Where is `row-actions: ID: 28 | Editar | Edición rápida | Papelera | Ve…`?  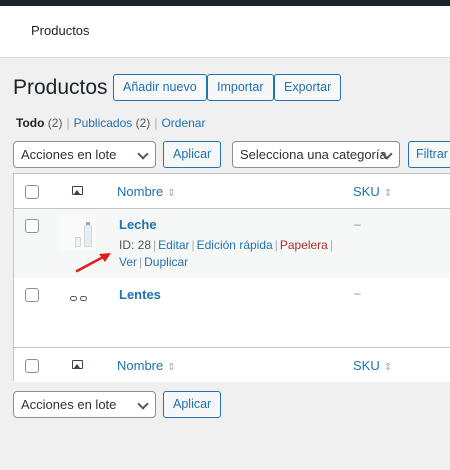 row-actions: ID: 28 | Editar | Edición rápida | Papelera | Ve… is located at coordinates (226, 253).